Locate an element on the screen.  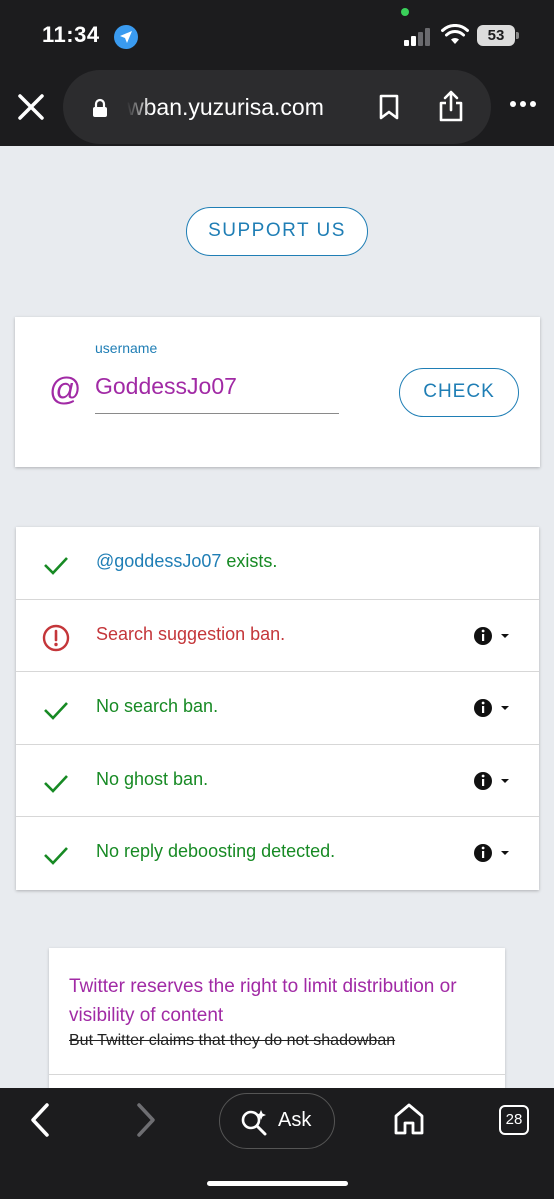
result-message: No ghost ban. is located at coordinates (152, 778).